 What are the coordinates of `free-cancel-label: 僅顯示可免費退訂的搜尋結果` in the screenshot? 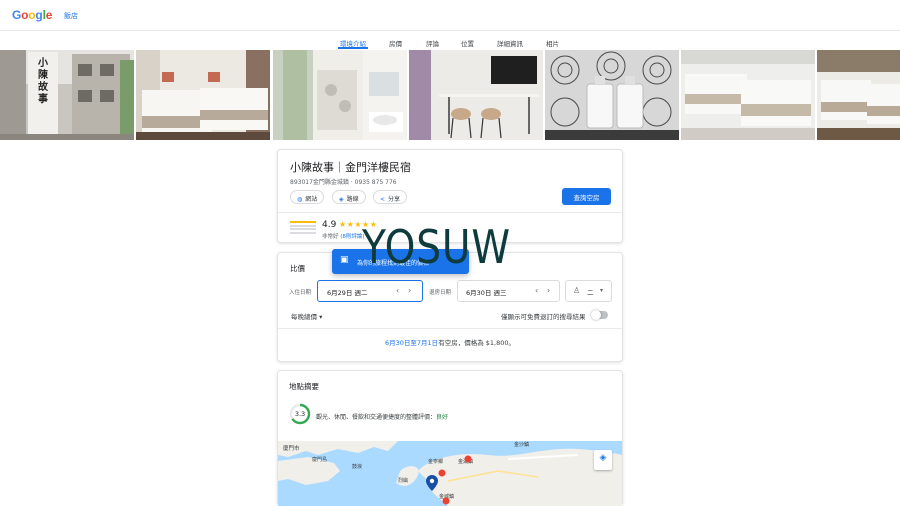 It's located at (543, 317).